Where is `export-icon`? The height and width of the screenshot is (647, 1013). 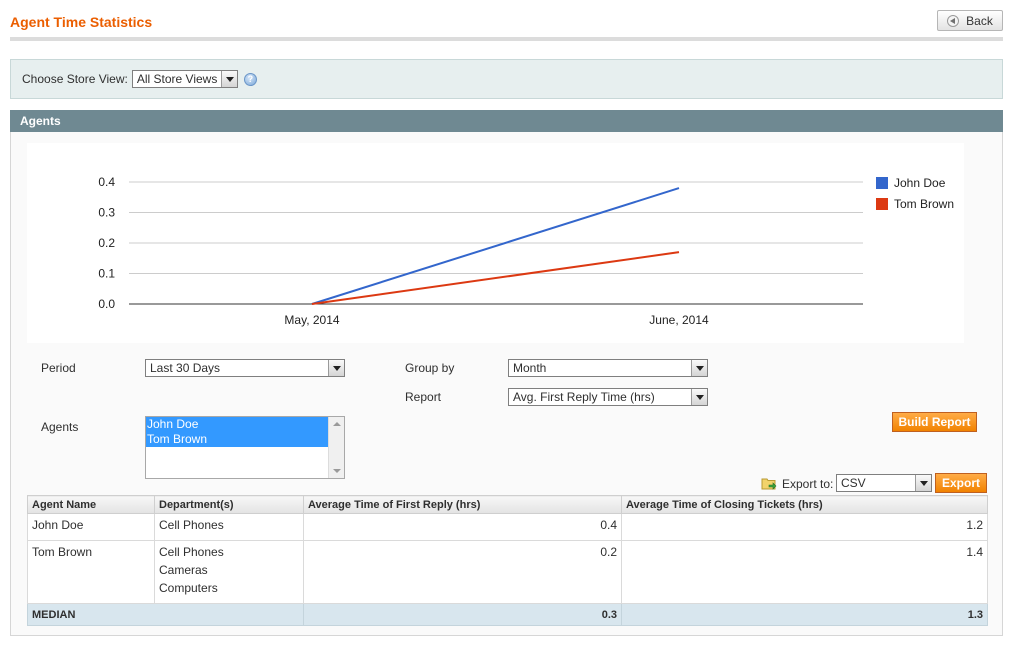 export-icon is located at coordinates (769, 484).